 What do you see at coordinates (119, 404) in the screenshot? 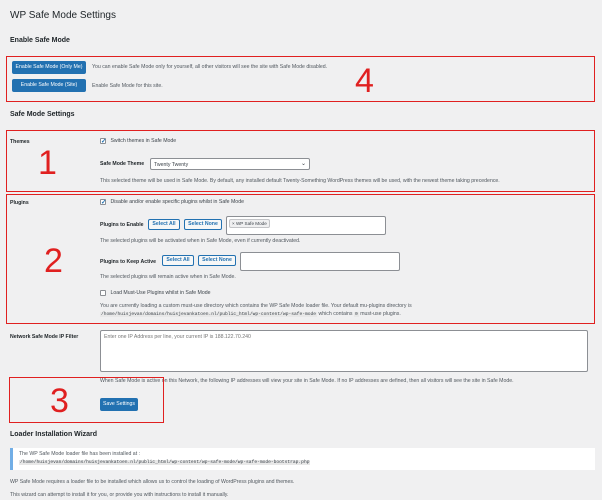
I see `save-settings-button: Save Settings` at bounding box center [119, 404].